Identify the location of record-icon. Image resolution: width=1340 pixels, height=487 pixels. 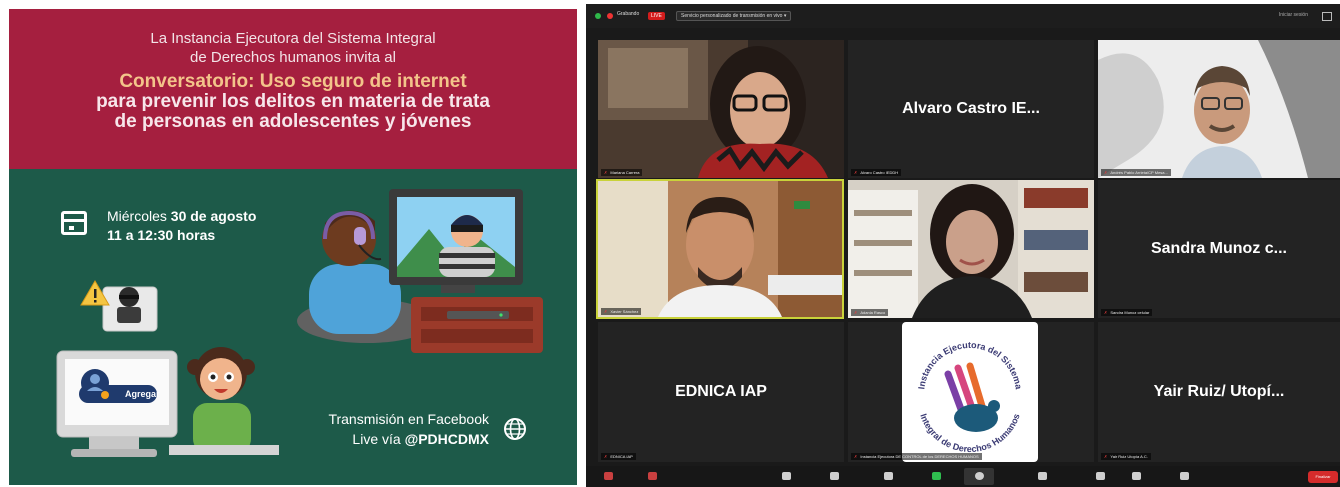
(979, 476).